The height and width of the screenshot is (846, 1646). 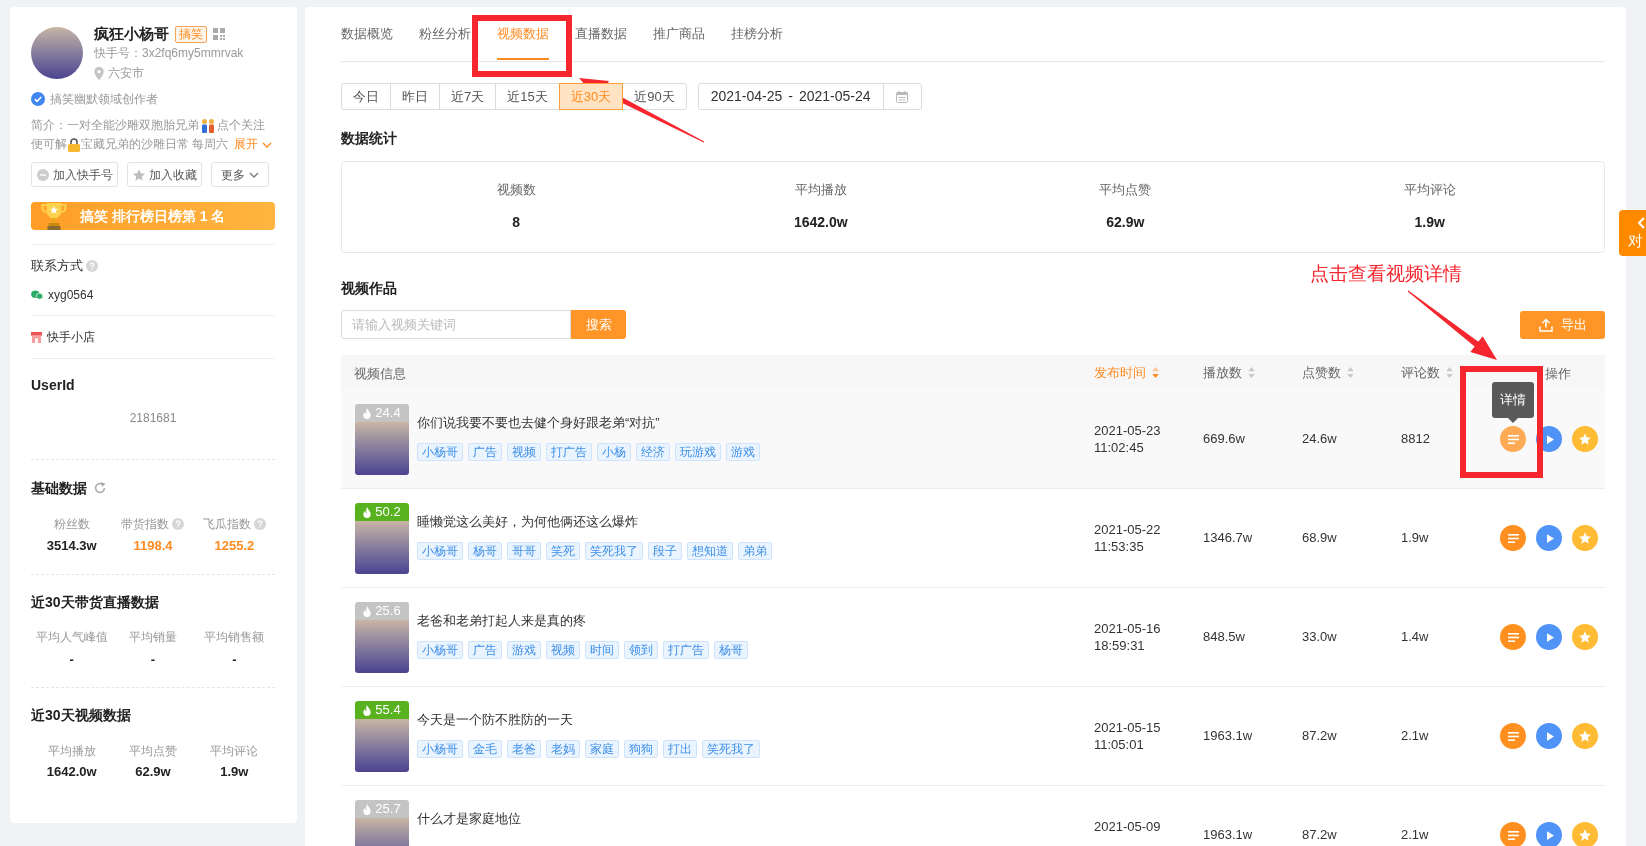 What do you see at coordinates (115, 125) in the screenshot?
I see `intro-text: 简介：一对全能沙雕双胞胎兄弟` at bounding box center [115, 125].